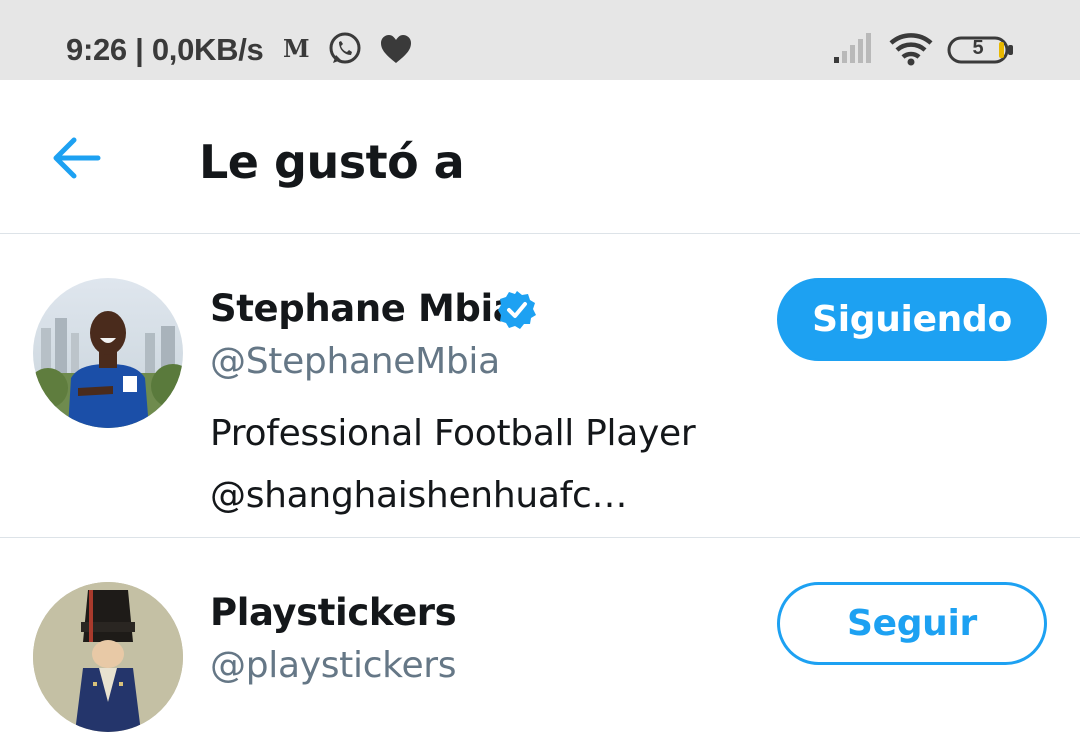  I want to click on status-time-speed: 9:26 | 0,0KB/s, so click(165, 49).